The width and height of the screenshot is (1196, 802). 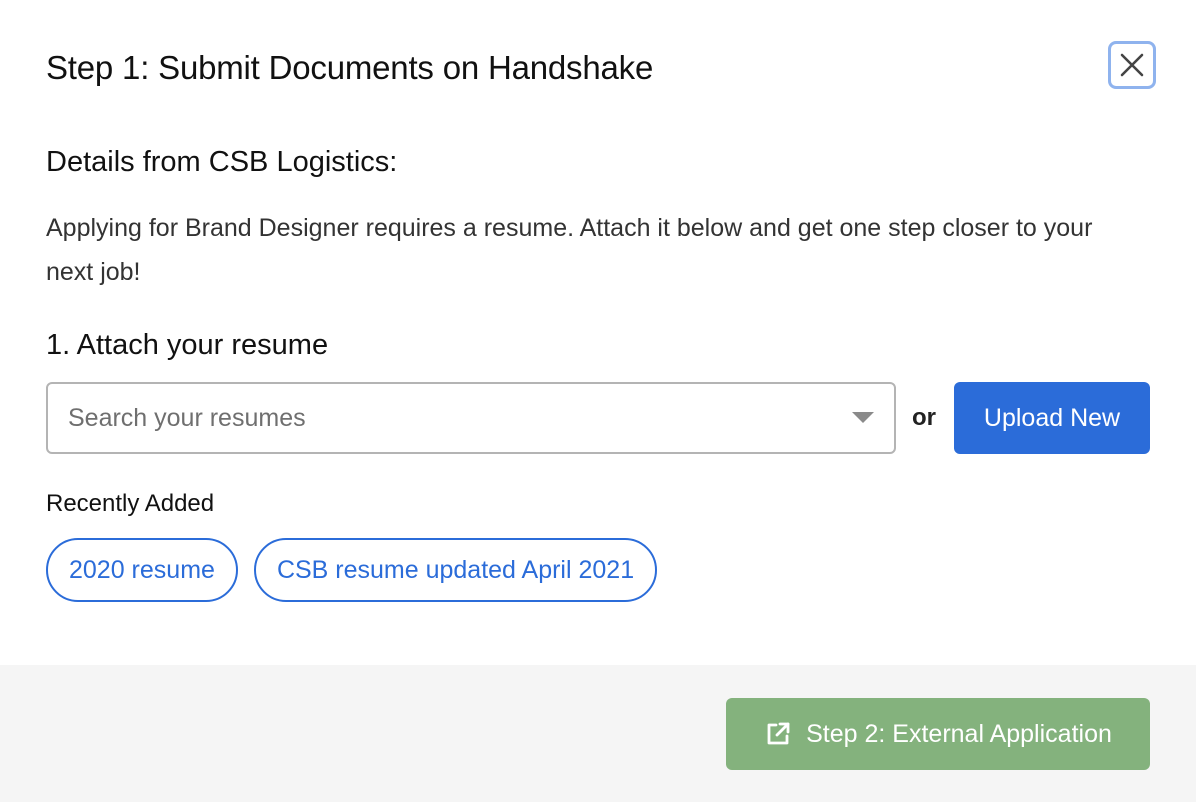 What do you see at coordinates (142, 570) in the screenshot?
I see `recent-resume-chip: 2020 resume` at bounding box center [142, 570].